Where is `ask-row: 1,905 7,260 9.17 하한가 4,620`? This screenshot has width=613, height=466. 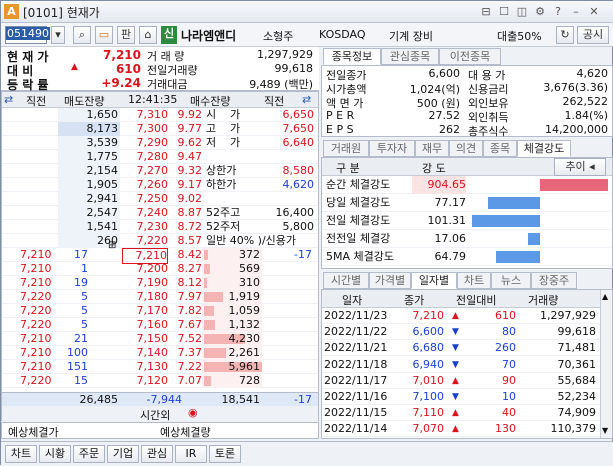
ask-row: 1,905 7,260 9.17 하한가 4,620 is located at coordinates (160, 185).